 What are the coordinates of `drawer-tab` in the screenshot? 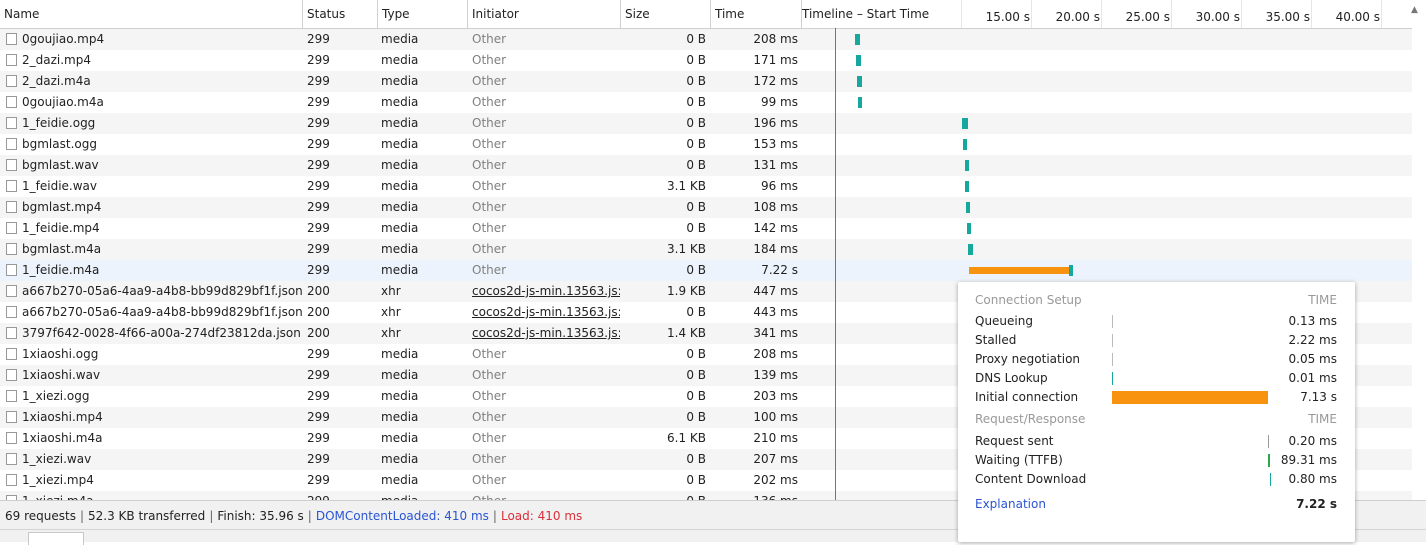 It's located at (56, 538).